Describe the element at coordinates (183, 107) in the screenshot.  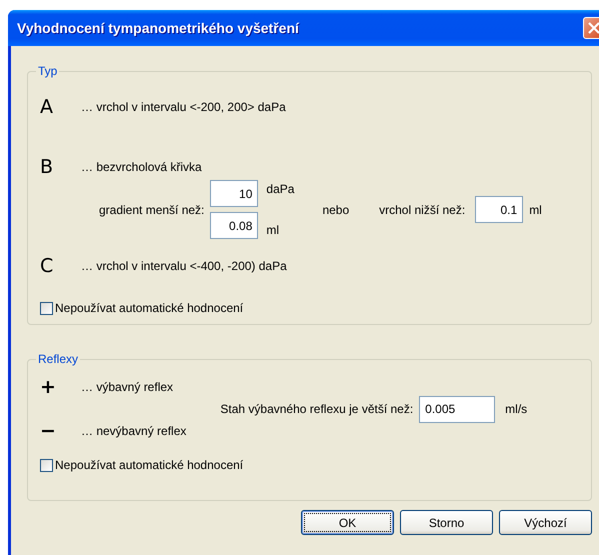
I see `type-description: … vrchol v intervalu <-200, 200> daPa` at that location.